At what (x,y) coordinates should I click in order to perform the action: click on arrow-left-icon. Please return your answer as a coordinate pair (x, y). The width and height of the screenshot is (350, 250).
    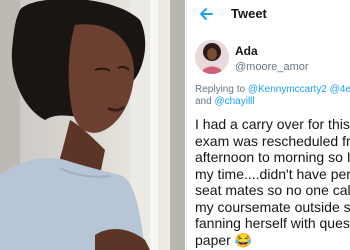
    Looking at the image, I should click on (206, 14).